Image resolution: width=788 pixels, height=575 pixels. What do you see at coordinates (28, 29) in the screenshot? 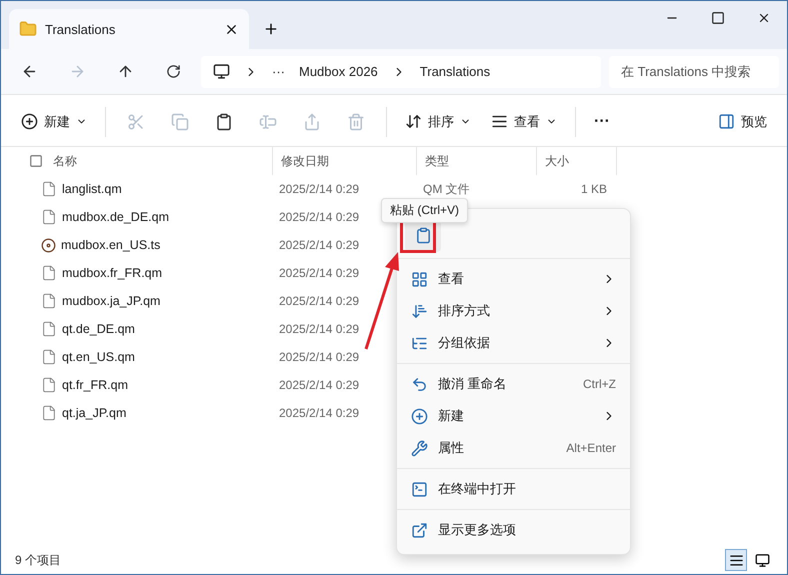
I see `folder-icon` at bounding box center [28, 29].